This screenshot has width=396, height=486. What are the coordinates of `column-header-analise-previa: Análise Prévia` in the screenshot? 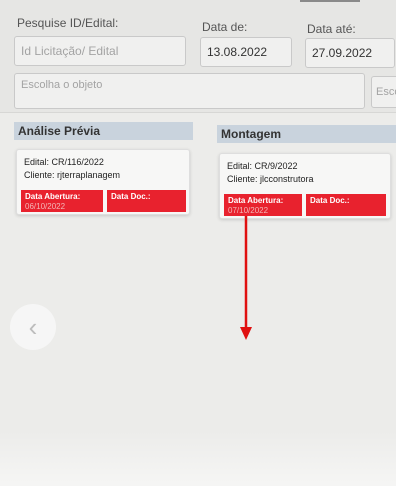 It's located at (103, 131).